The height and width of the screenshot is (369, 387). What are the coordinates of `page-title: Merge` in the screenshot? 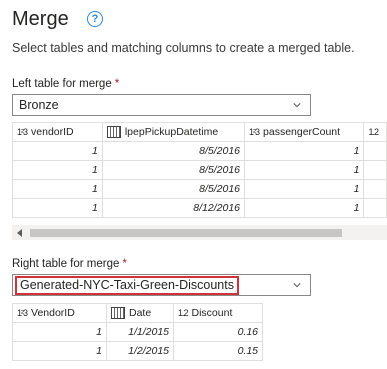 It's located at (40, 19).